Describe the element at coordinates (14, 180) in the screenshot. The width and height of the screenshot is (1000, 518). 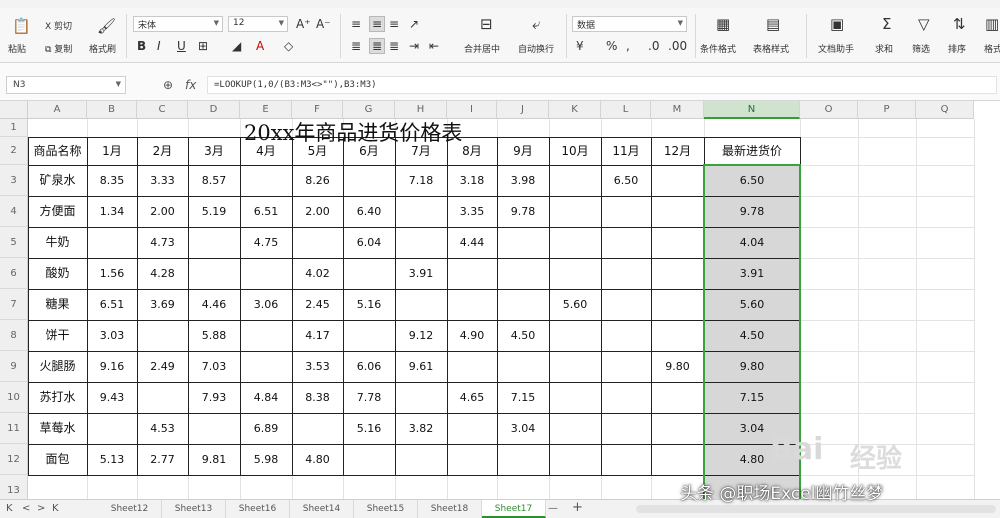
I see `row-header-3: 3` at that location.